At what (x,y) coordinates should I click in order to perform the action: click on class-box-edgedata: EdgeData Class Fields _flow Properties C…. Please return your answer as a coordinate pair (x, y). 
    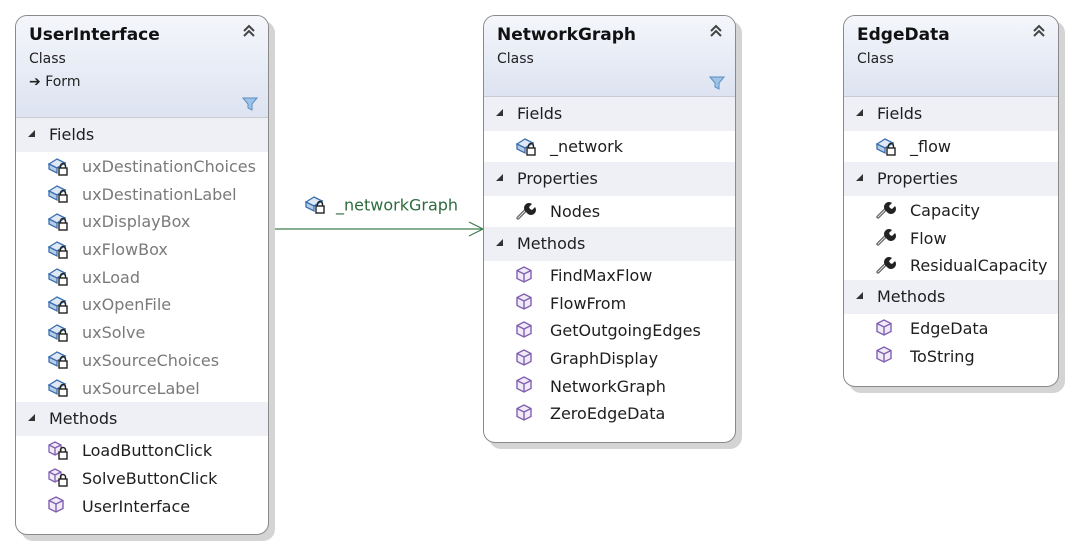
    Looking at the image, I should click on (951, 201).